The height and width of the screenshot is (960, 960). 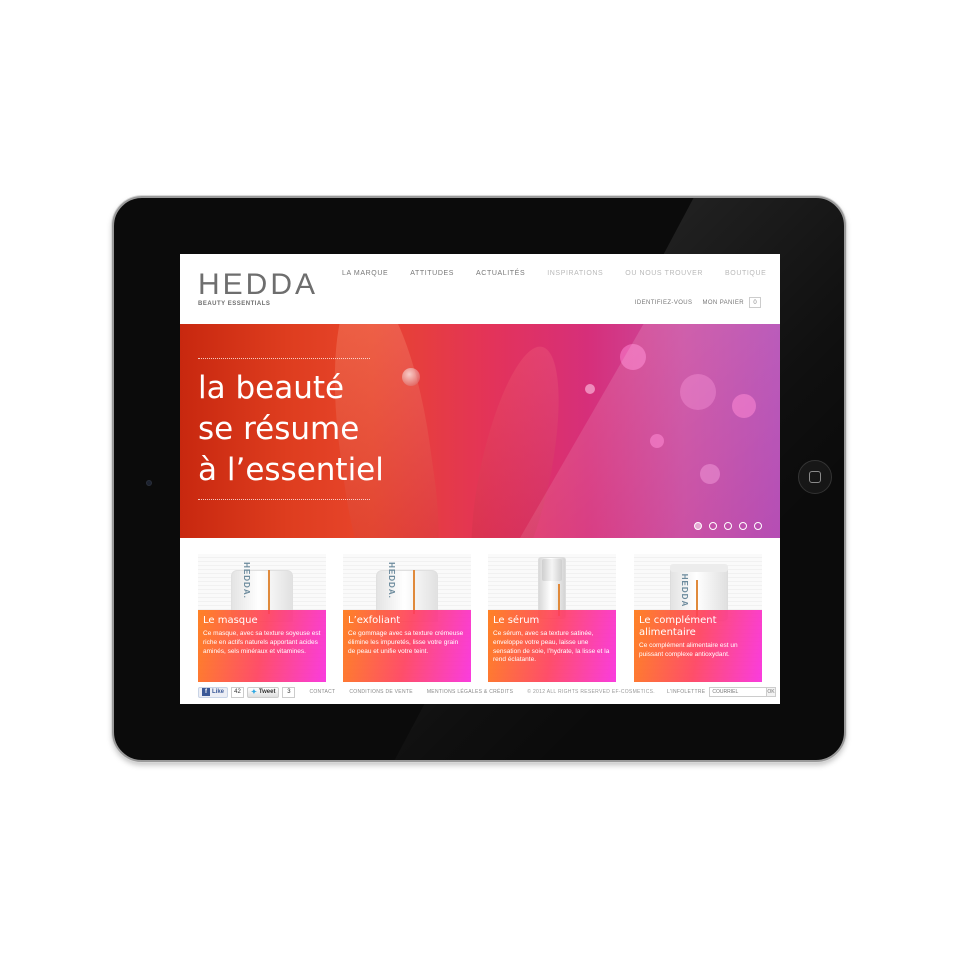 What do you see at coordinates (258, 284) in the screenshot?
I see `brand-name: HEDDA` at bounding box center [258, 284].